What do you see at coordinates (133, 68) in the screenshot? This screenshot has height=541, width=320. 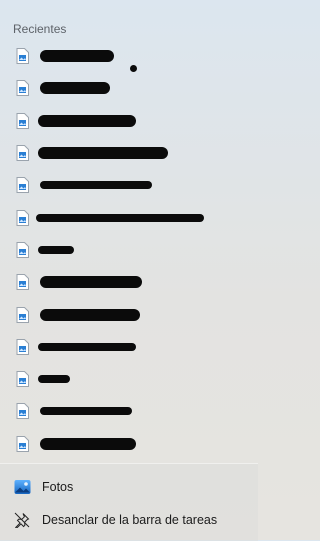 I see `redaction-dot` at bounding box center [133, 68].